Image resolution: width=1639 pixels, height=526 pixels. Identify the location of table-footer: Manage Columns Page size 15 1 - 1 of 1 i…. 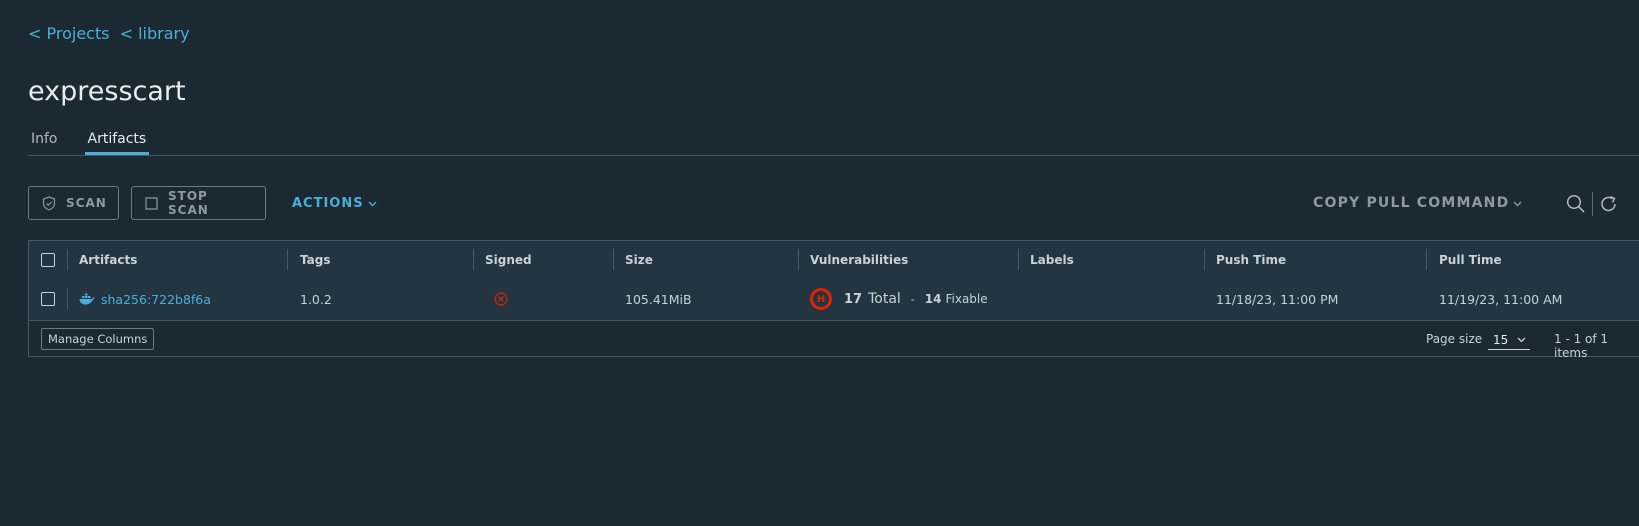
(834, 340).